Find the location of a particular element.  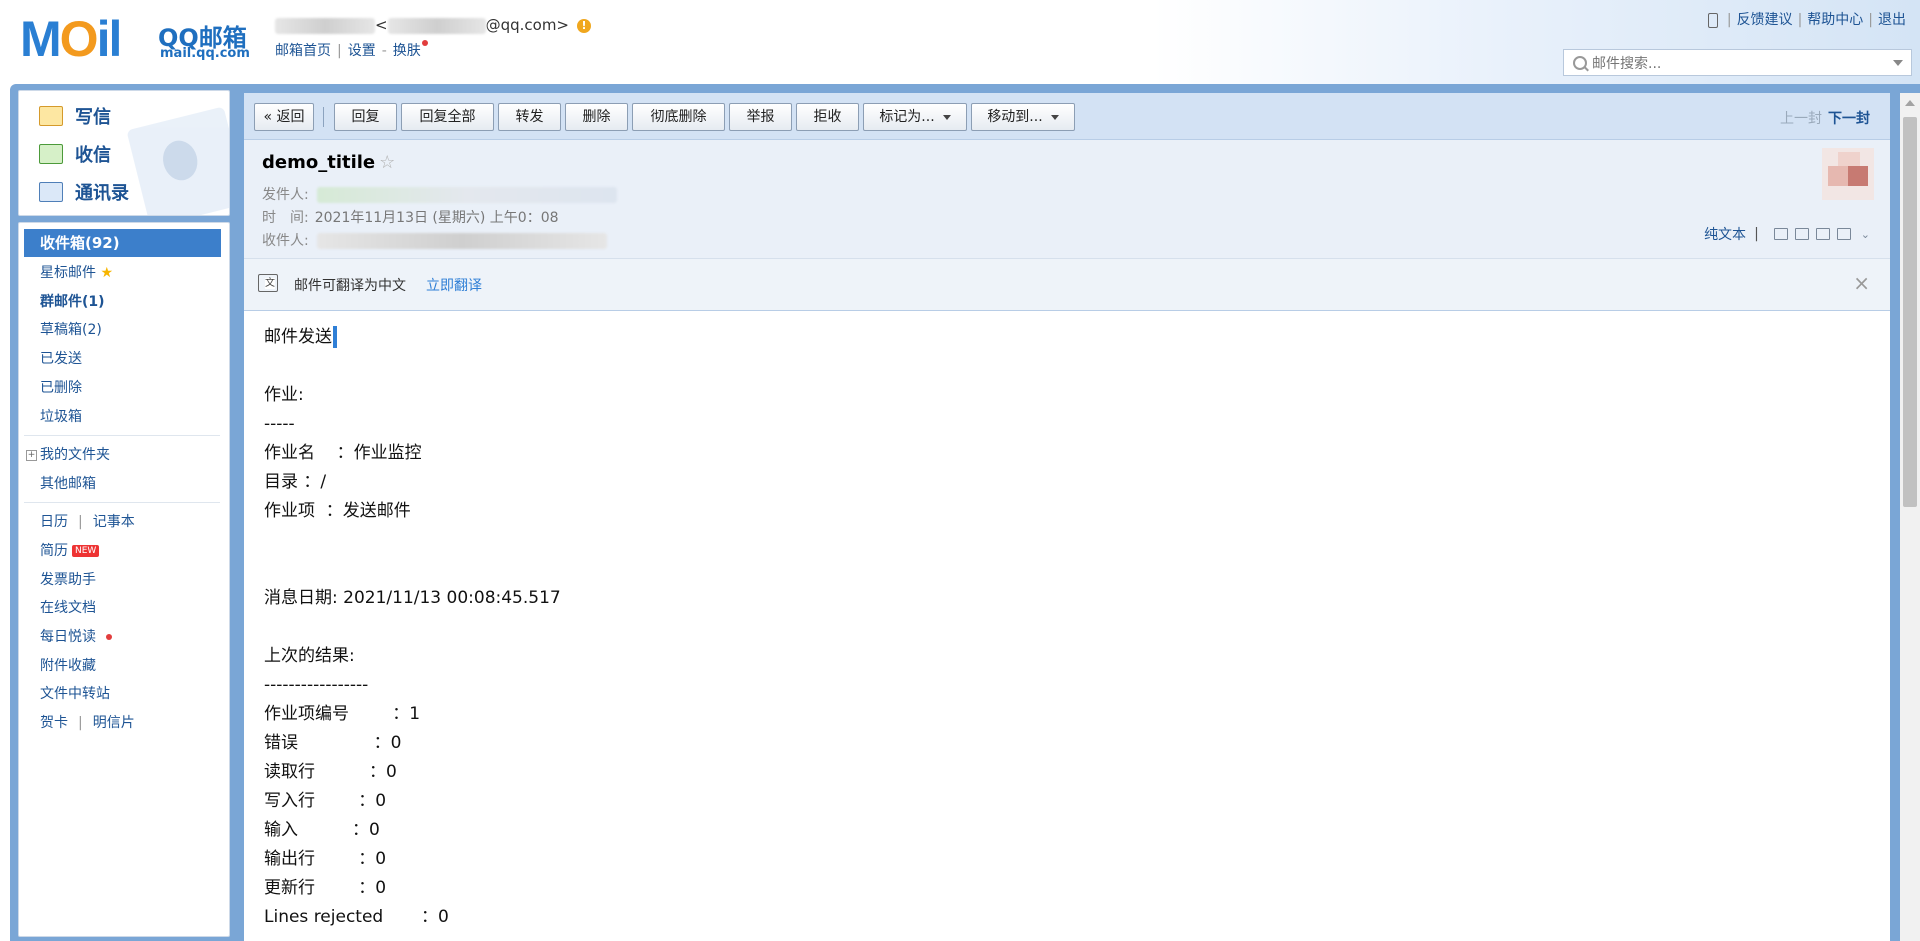

sidebar-item-inbox: 收件箱(92) is located at coordinates (122, 243).